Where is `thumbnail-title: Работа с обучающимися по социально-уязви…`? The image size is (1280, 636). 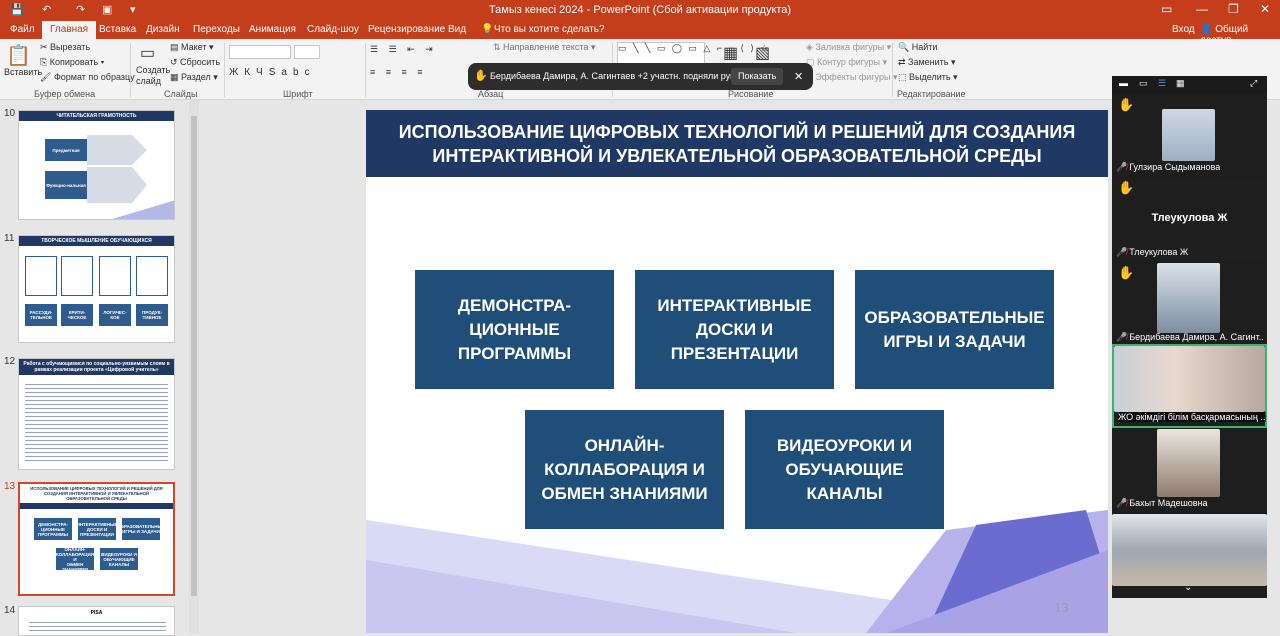 thumbnail-title: Работа с обучающимися по социально-уязви… is located at coordinates (96, 367).